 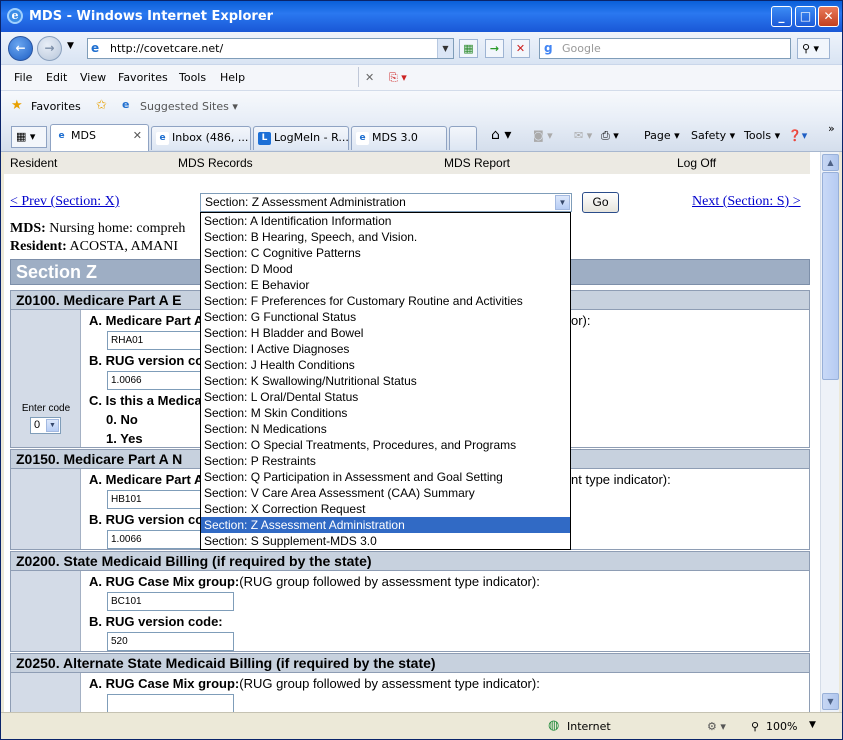 What do you see at coordinates (813, 48) in the screenshot?
I see `search-button: ⚲ ▾` at bounding box center [813, 48].